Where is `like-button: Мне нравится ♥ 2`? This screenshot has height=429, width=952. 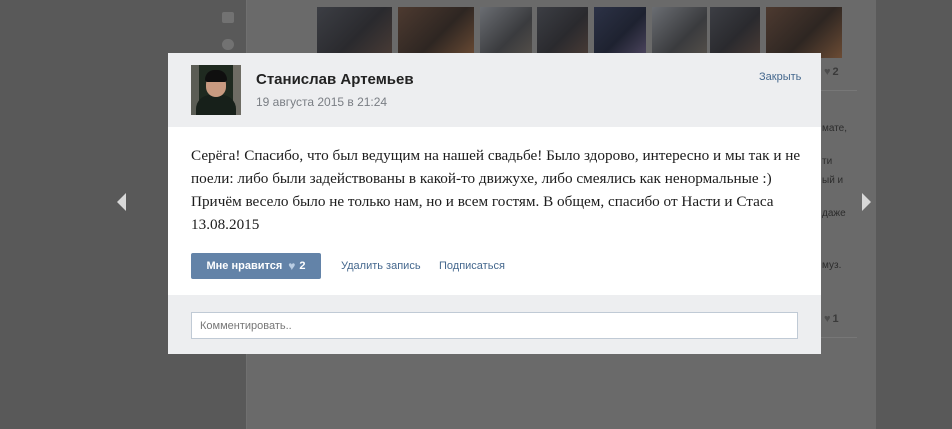 like-button: Мне нравится ♥ 2 is located at coordinates (256, 266).